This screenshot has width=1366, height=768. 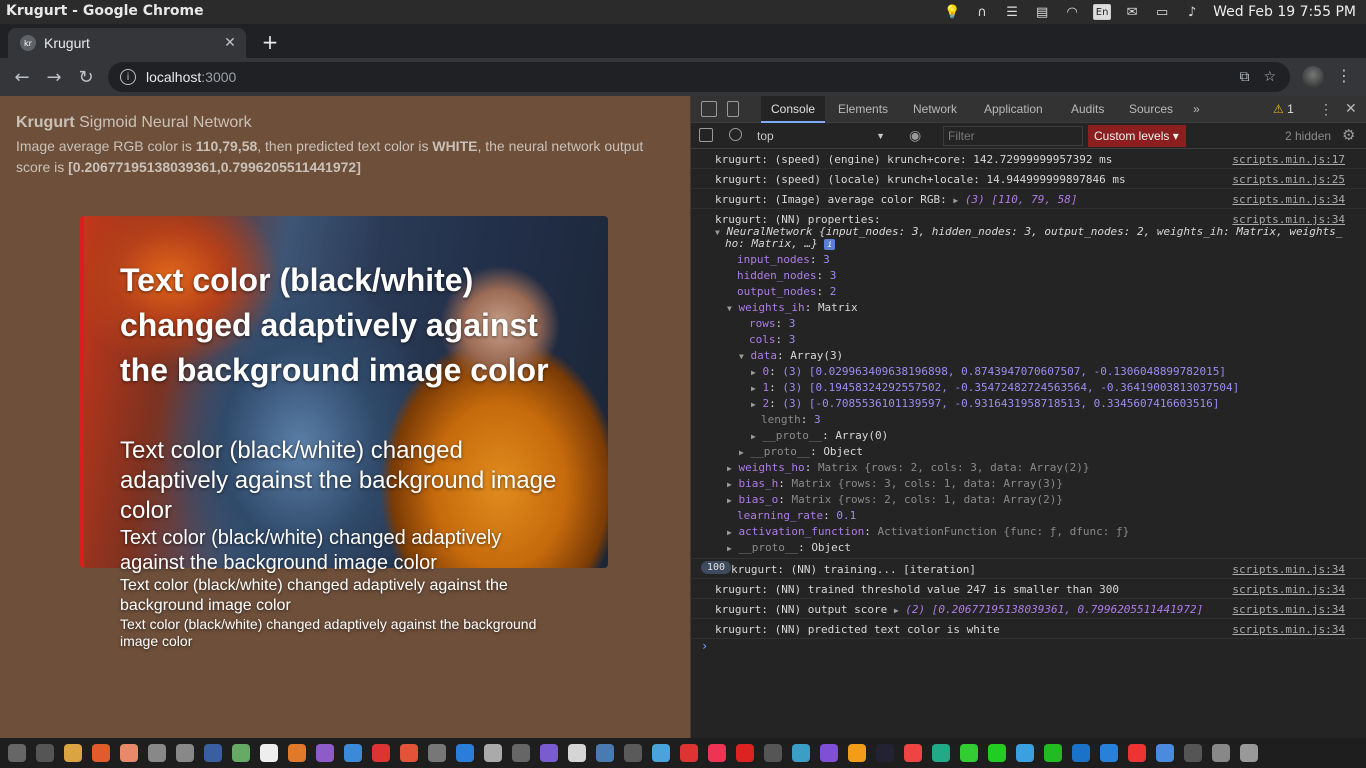 I want to click on filter-input: Filter, so click(x=1013, y=136).